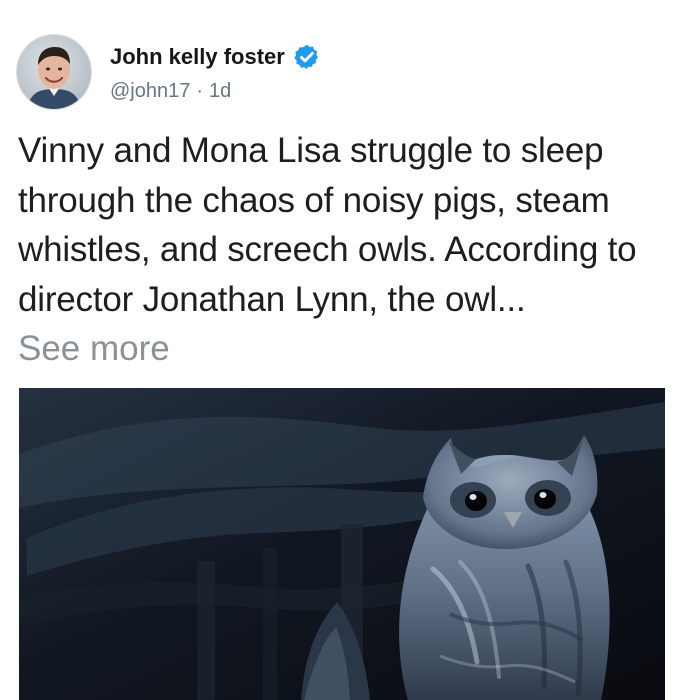  What do you see at coordinates (150, 91) in the screenshot?
I see `author-handle: @john17` at bounding box center [150, 91].